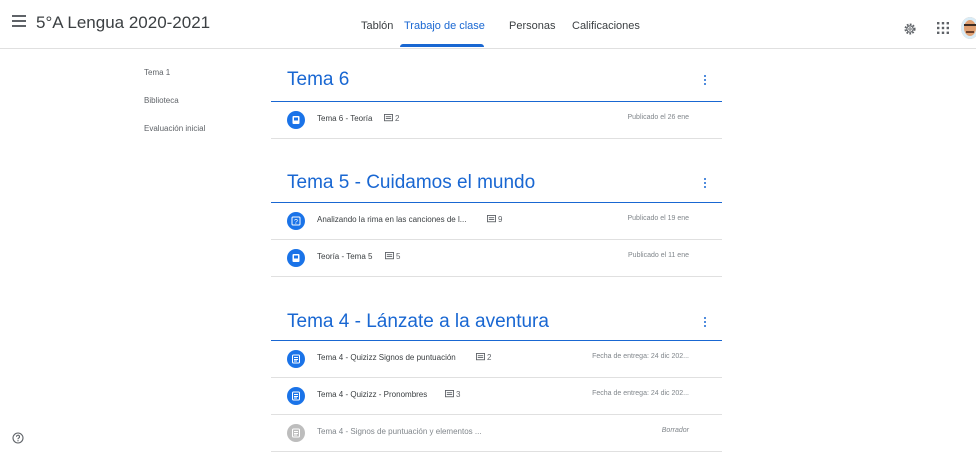 Image resolution: width=976 pixels, height=452 pixels. I want to click on classwork-item: Teoría - Tema 5 5 Publicado el 11 ene, so click(496, 258).